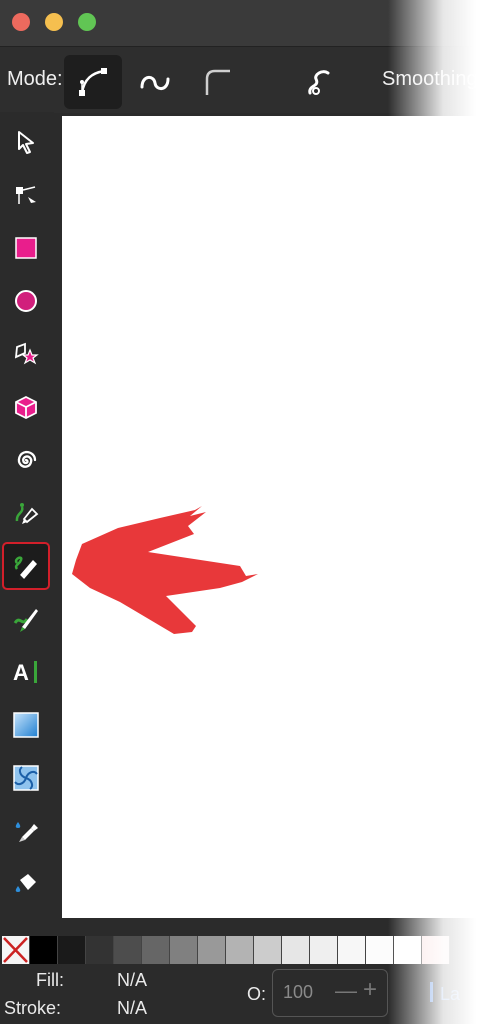  Describe the element at coordinates (87, 22) in the screenshot. I see `maximize-window-button` at that location.